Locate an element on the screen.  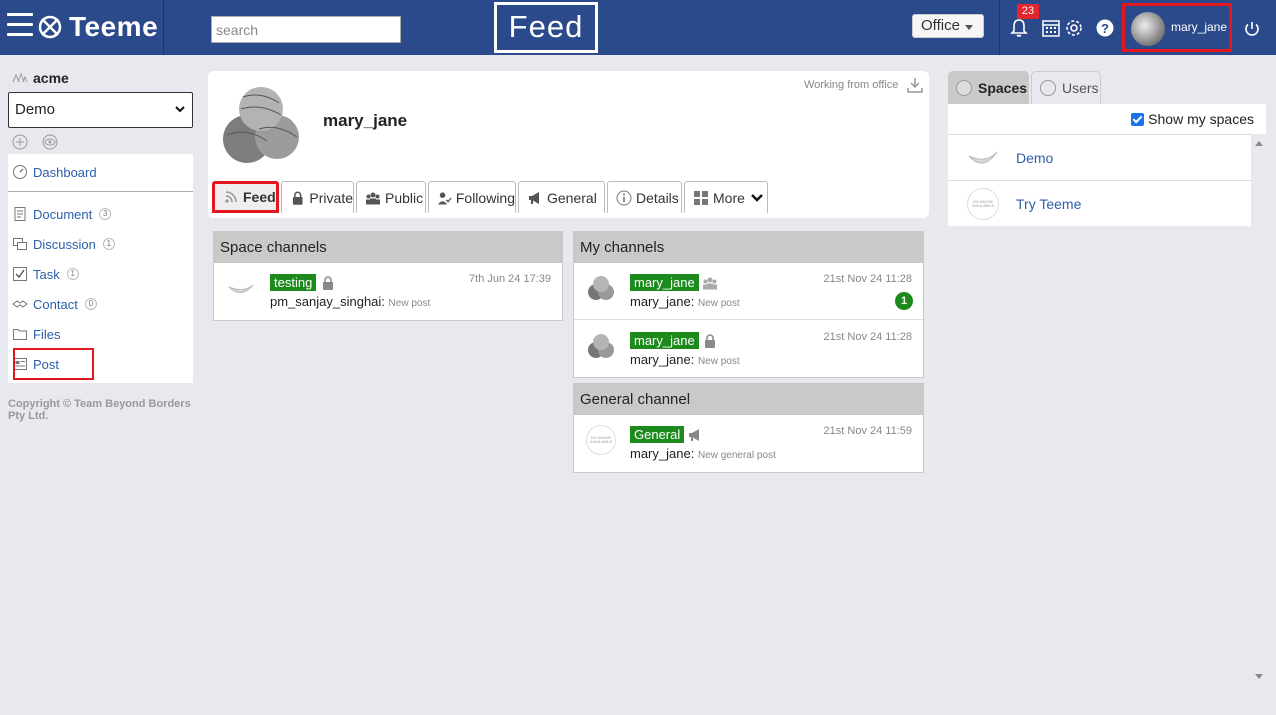
tab-label: Private is located at coordinates (331, 197).